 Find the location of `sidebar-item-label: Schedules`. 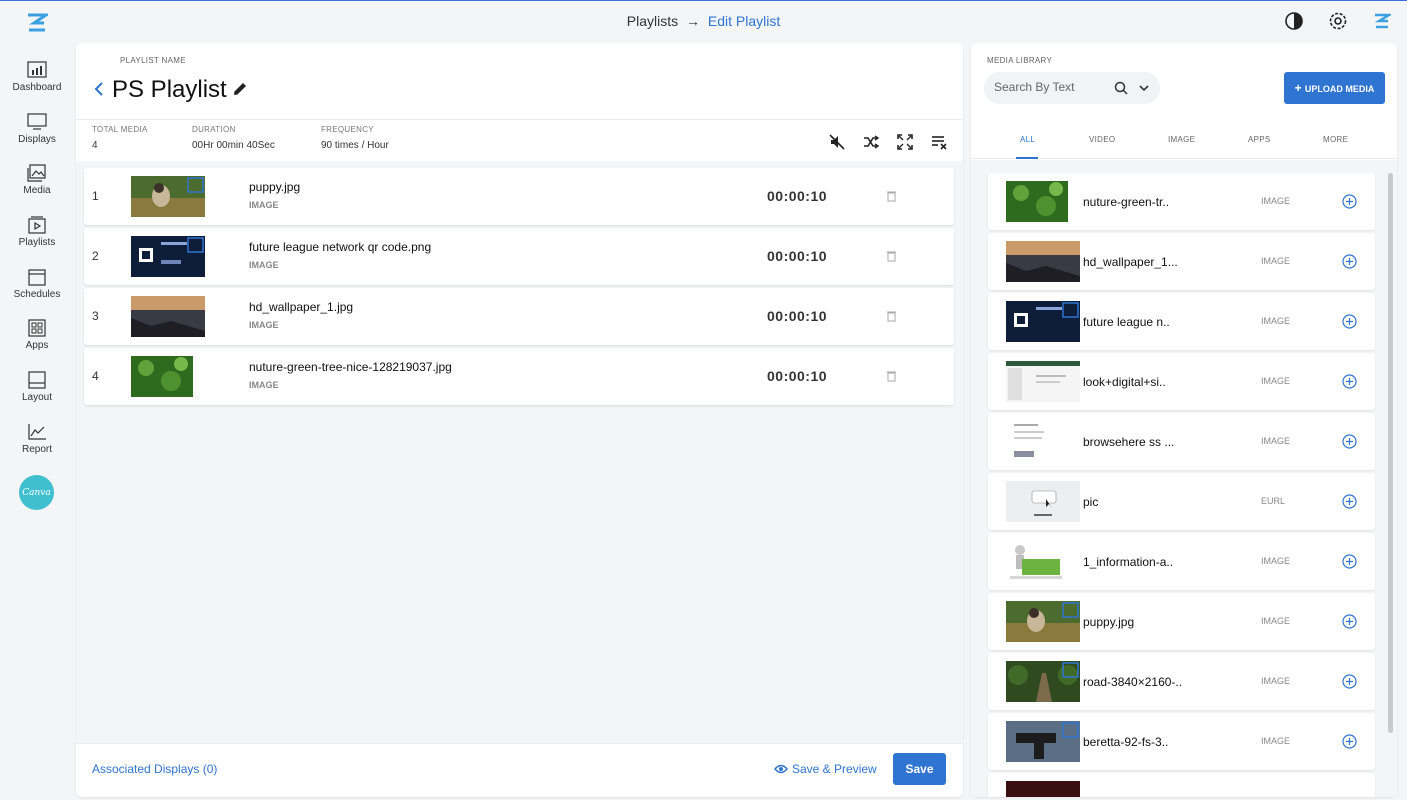

sidebar-item-label: Schedules is located at coordinates (37, 294).